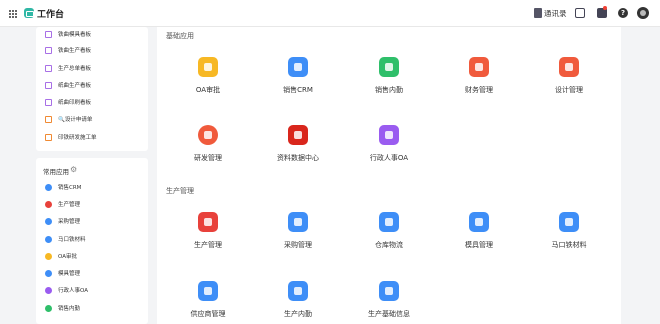 Image resolution: width=660 pixels, height=324 pixels. I want to click on app-tile-label: 研发管理, so click(208, 158).